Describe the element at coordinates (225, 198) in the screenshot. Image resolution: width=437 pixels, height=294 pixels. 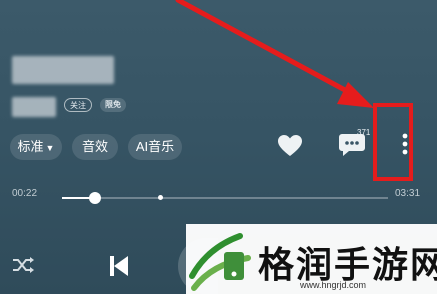
I see `progress-bar` at that location.